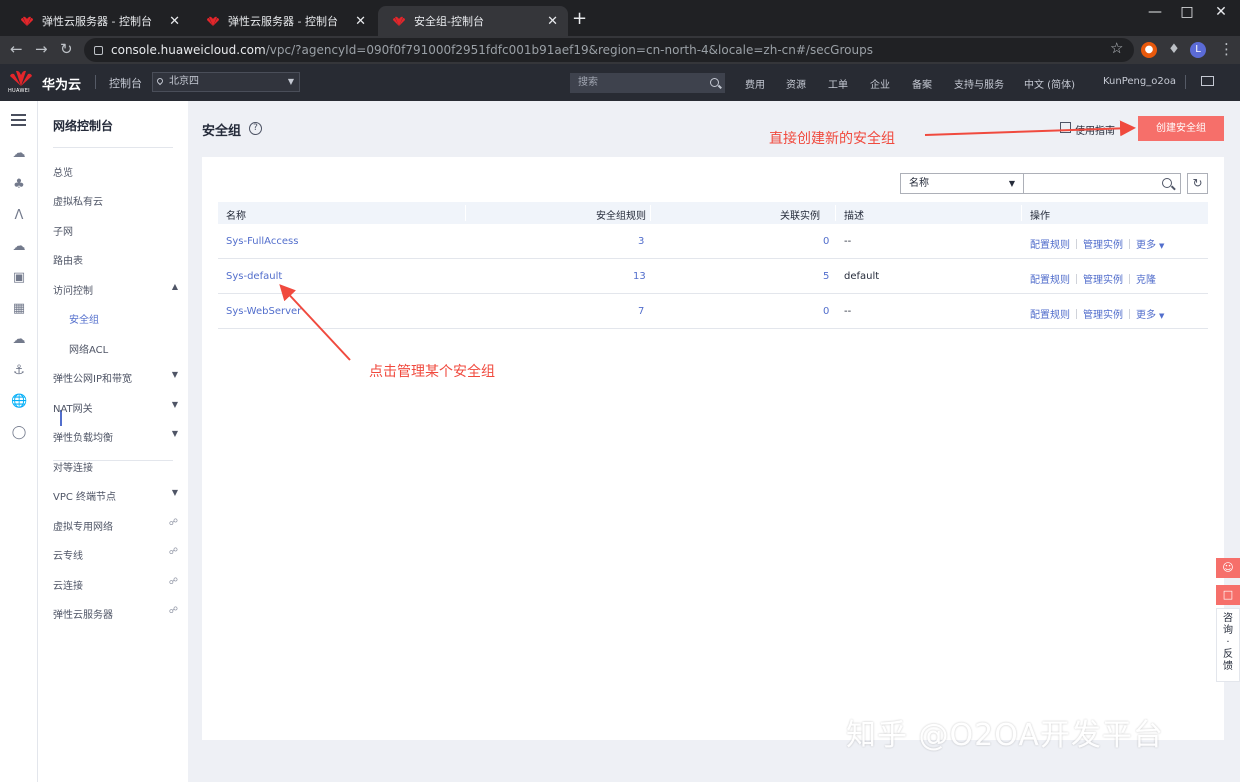  I want to click on annotation-arrow-create, so click(1030, 128).